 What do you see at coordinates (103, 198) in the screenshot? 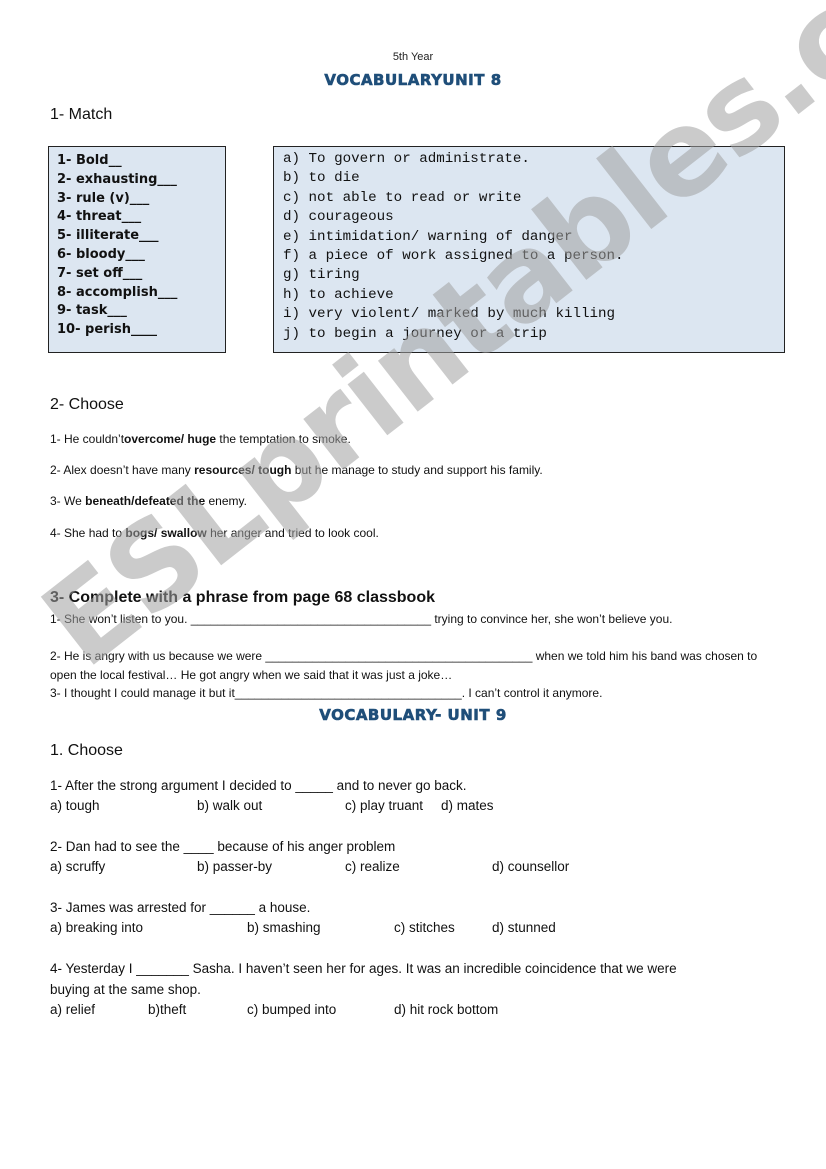
I see `word-item: 3- rule (v)___` at bounding box center [103, 198].